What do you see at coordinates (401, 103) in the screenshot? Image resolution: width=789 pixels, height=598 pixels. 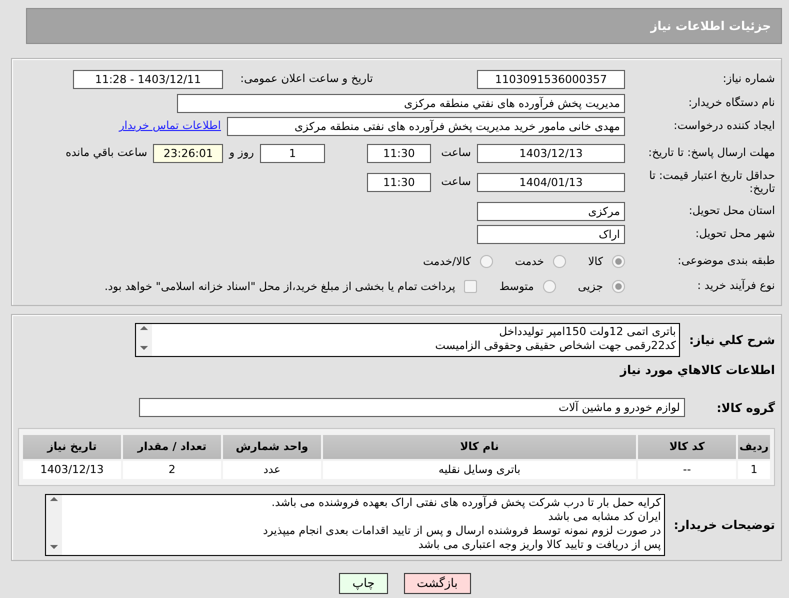 I see `input-field: مدیریت پخش فرآورده های نفتي منطقه مرکزی` at bounding box center [401, 103].